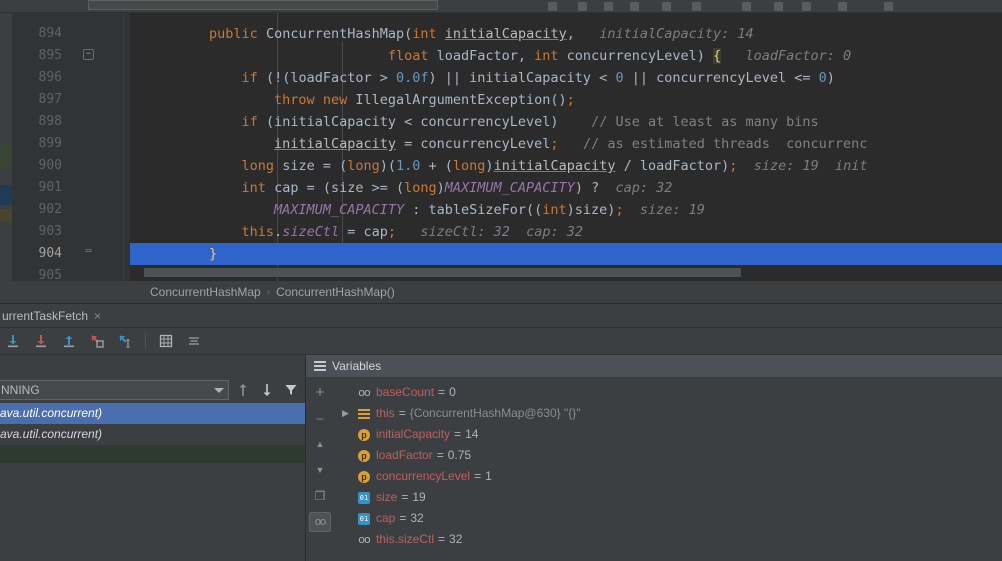  What do you see at coordinates (97, 316) in the screenshot?
I see `close-icon: ×` at bounding box center [97, 316].